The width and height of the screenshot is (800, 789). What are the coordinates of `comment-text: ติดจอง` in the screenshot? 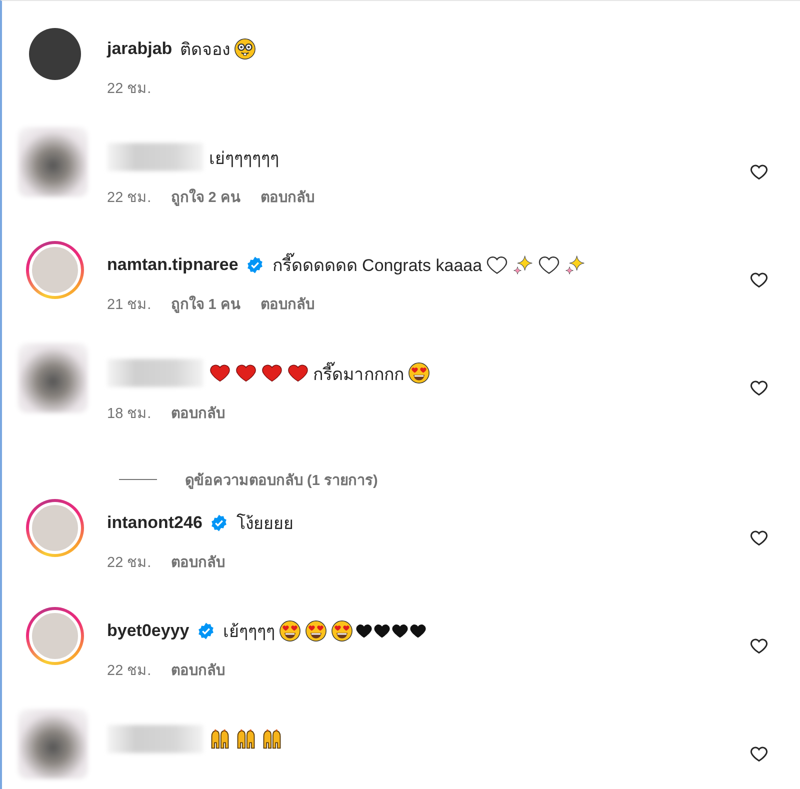 It's located at (205, 50).